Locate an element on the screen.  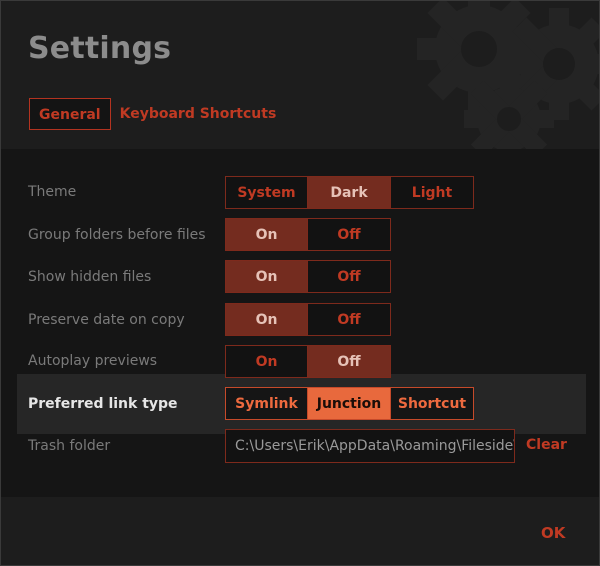
hidden-files-toggle: On Off is located at coordinates (308, 276).